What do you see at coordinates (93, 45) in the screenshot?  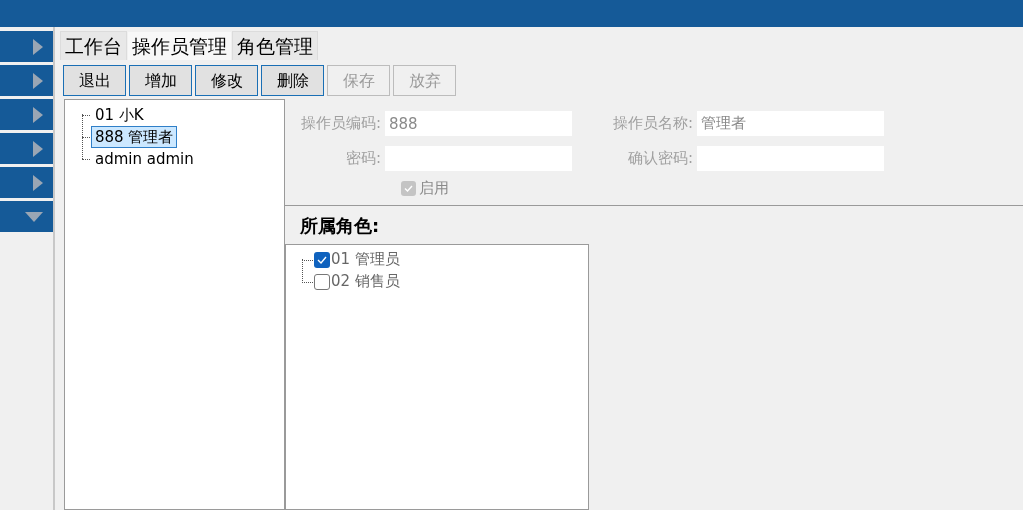 I see `tab: 工作台` at bounding box center [93, 45].